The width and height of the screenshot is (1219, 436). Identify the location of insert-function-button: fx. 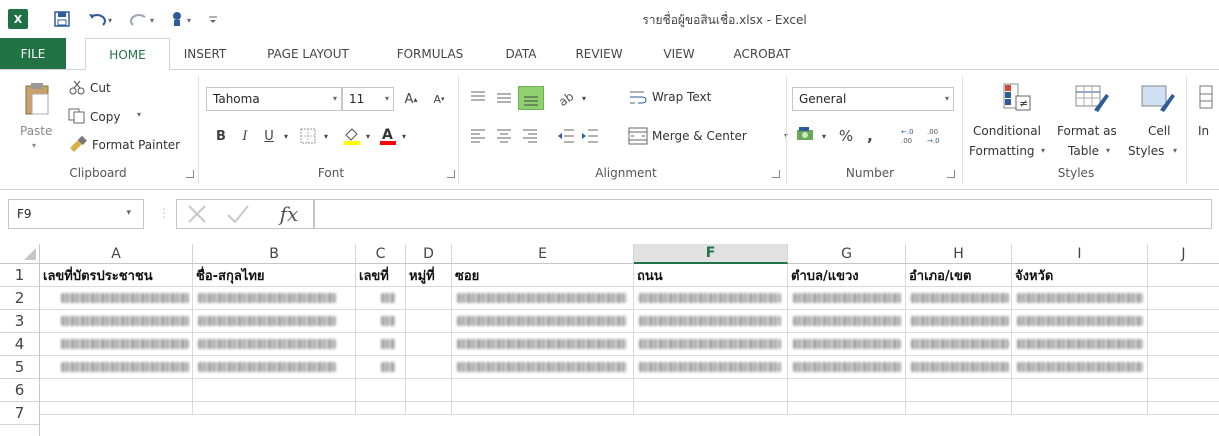
(289, 214).